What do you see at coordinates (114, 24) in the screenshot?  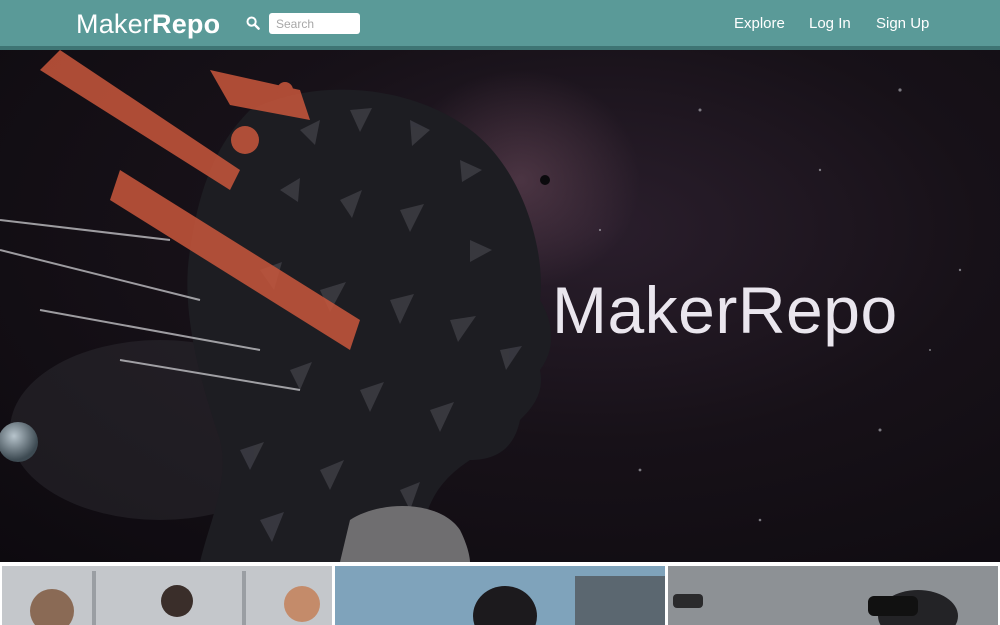 I see `brand-regular: Maker` at bounding box center [114, 24].